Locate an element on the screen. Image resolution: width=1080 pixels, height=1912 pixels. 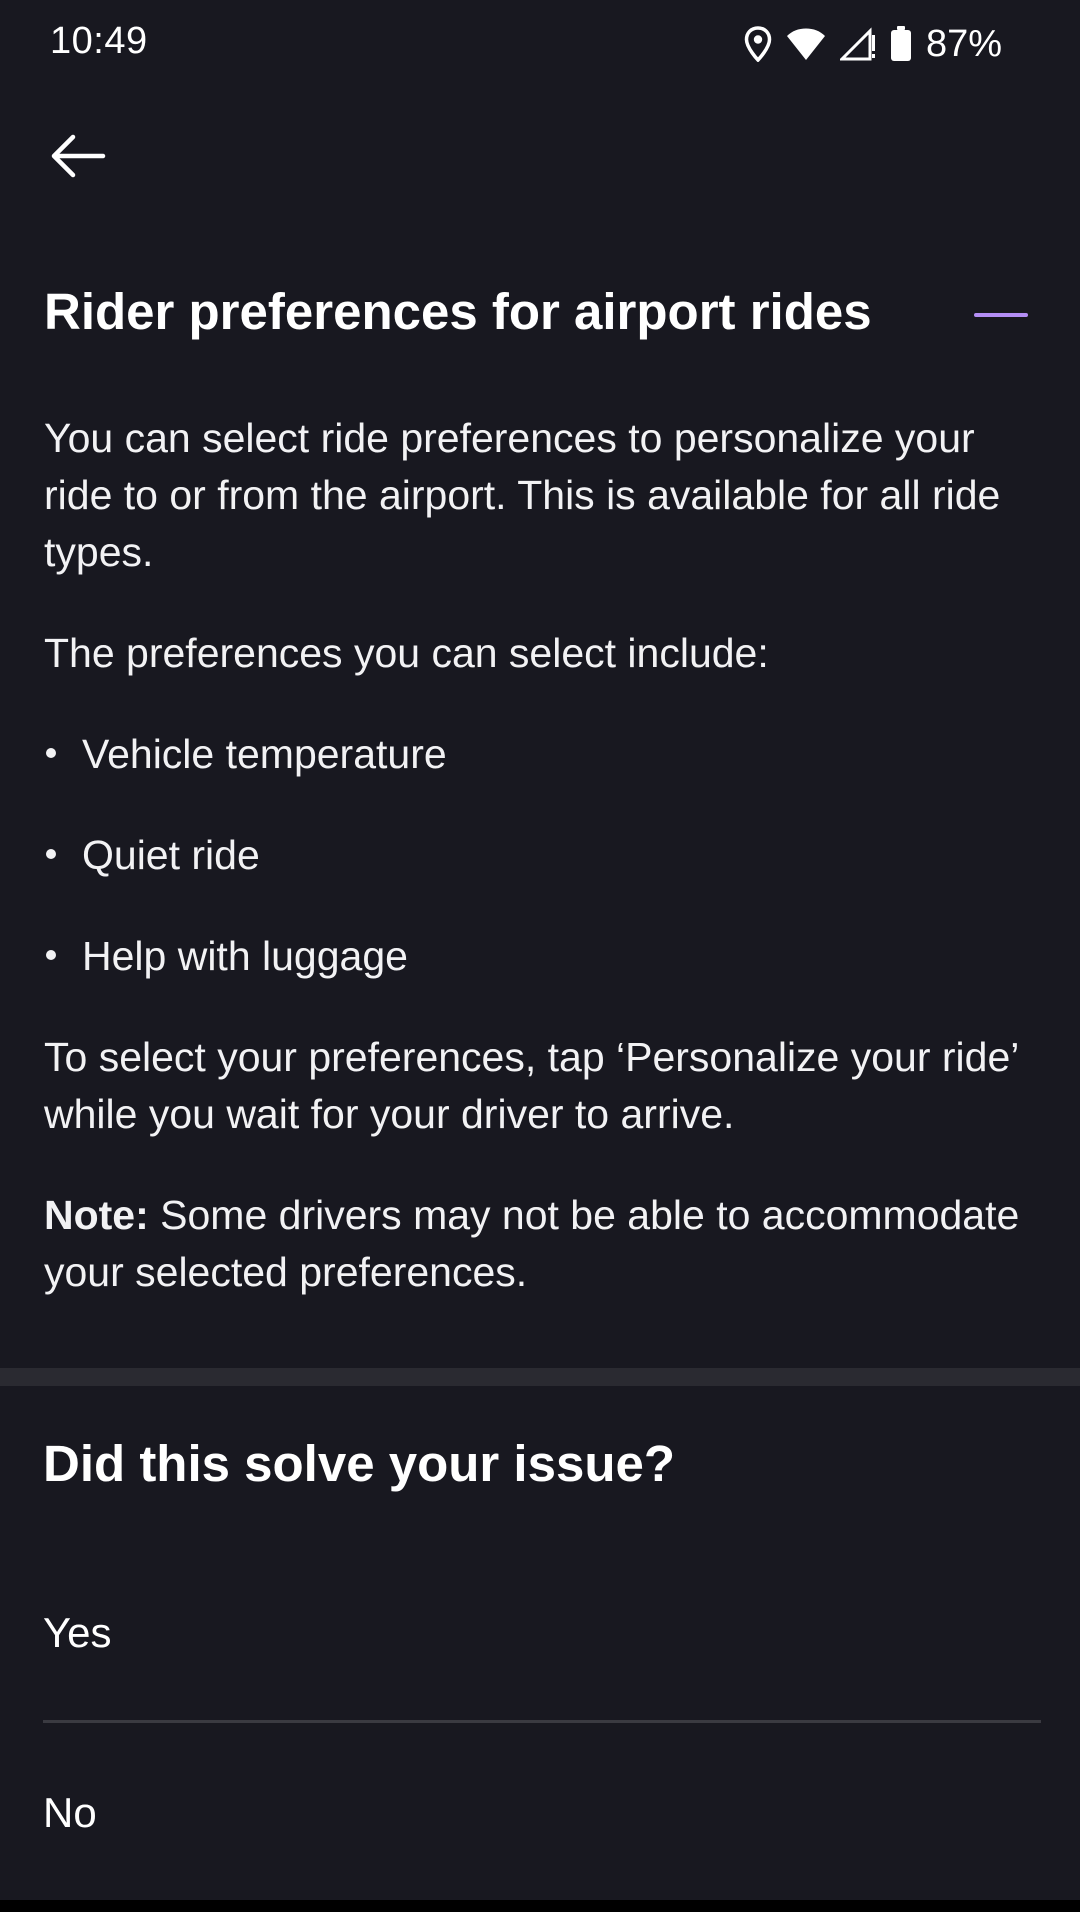
status-icons: 87% is located at coordinates (873, 44).